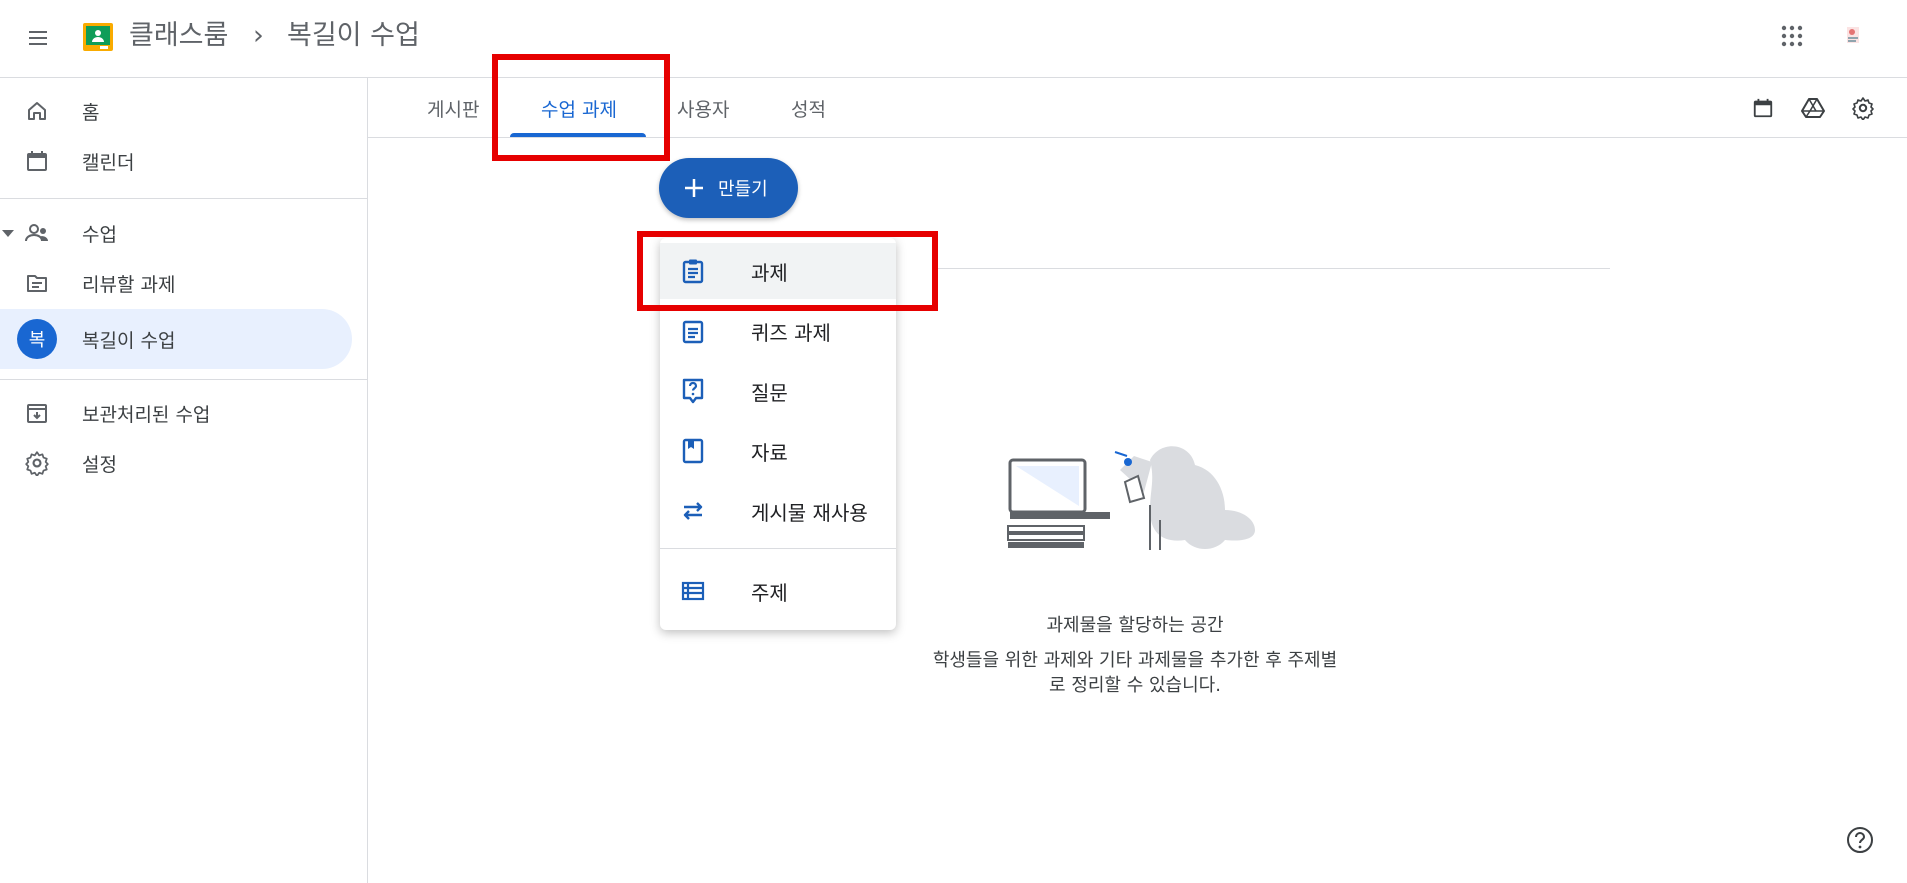 This screenshot has width=1907, height=883. I want to click on sidebar-item-label: 홈, so click(91, 112).